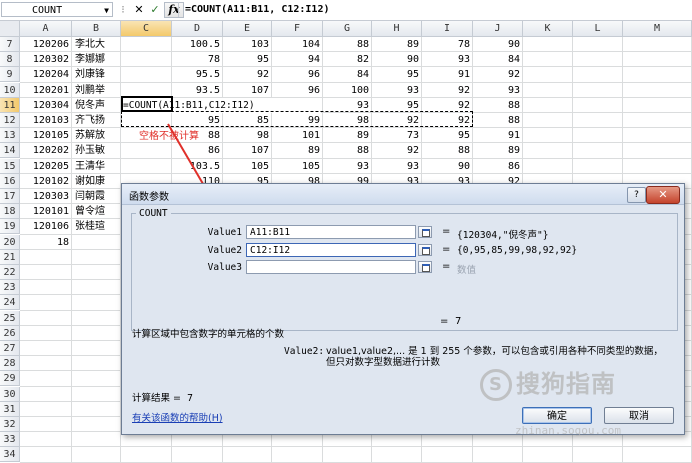  What do you see at coordinates (444, 321) in the screenshot?
I see `result-equals: =` at bounding box center [444, 321].